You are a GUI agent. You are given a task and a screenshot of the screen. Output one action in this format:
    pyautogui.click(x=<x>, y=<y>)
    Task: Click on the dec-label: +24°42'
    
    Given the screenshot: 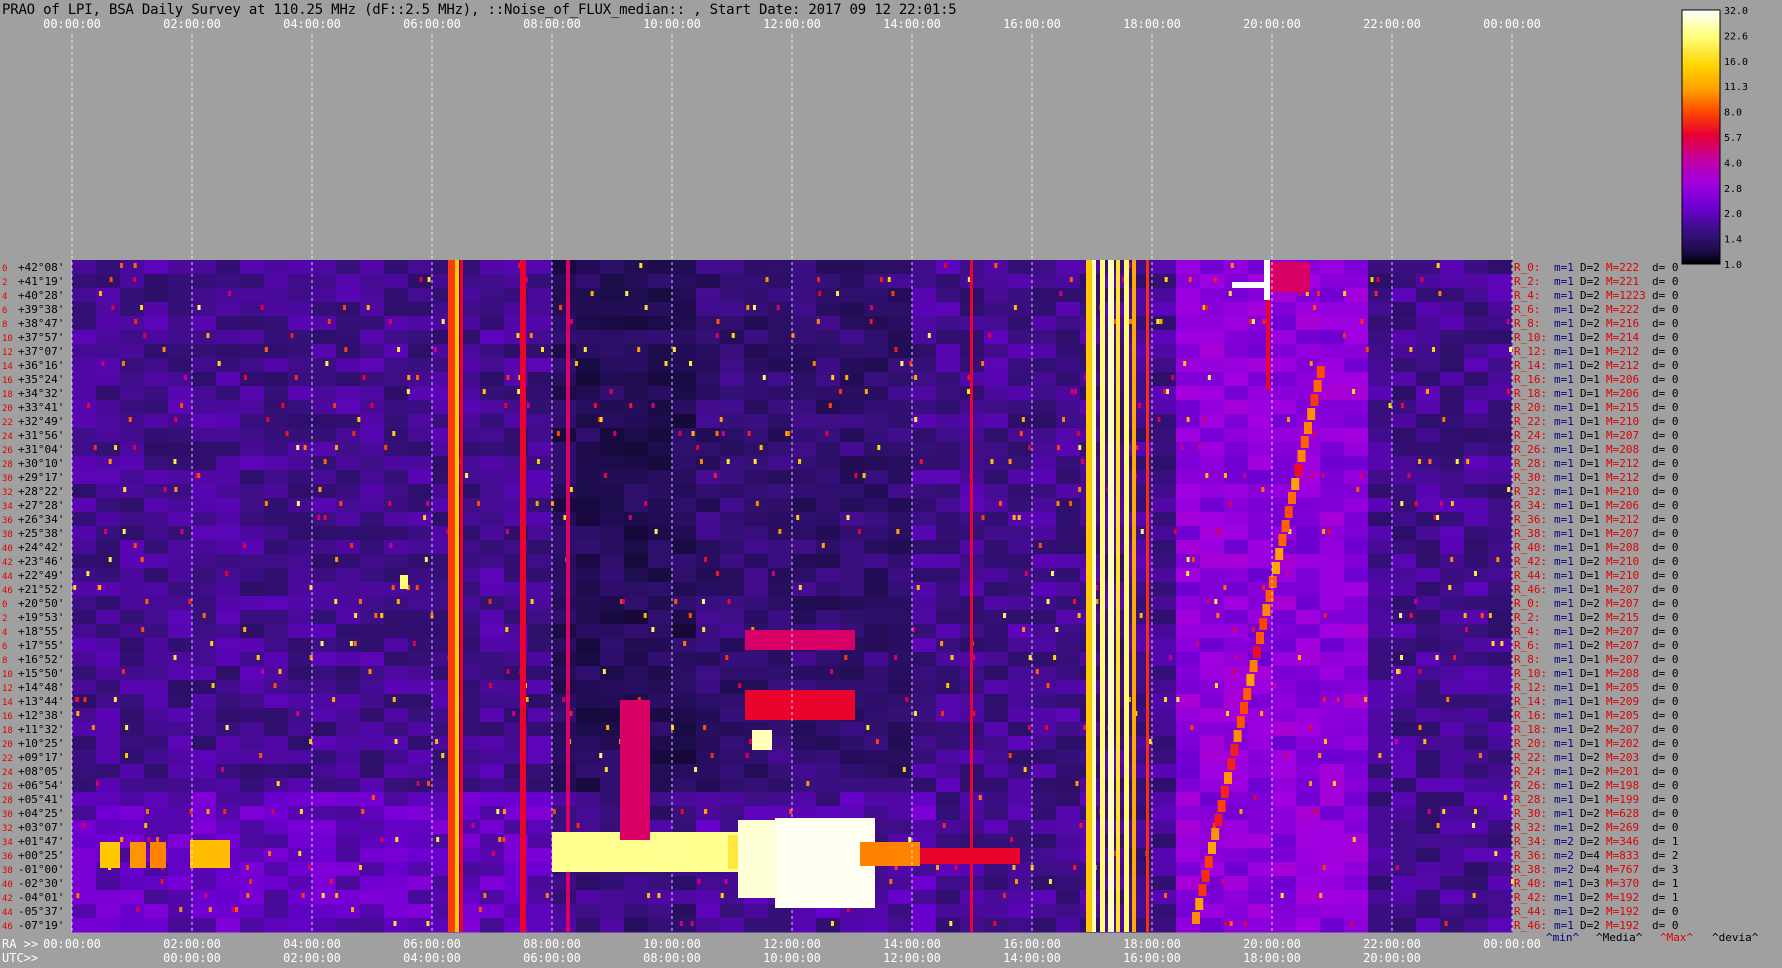 What is the action you would take?
    pyautogui.click(x=41, y=547)
    